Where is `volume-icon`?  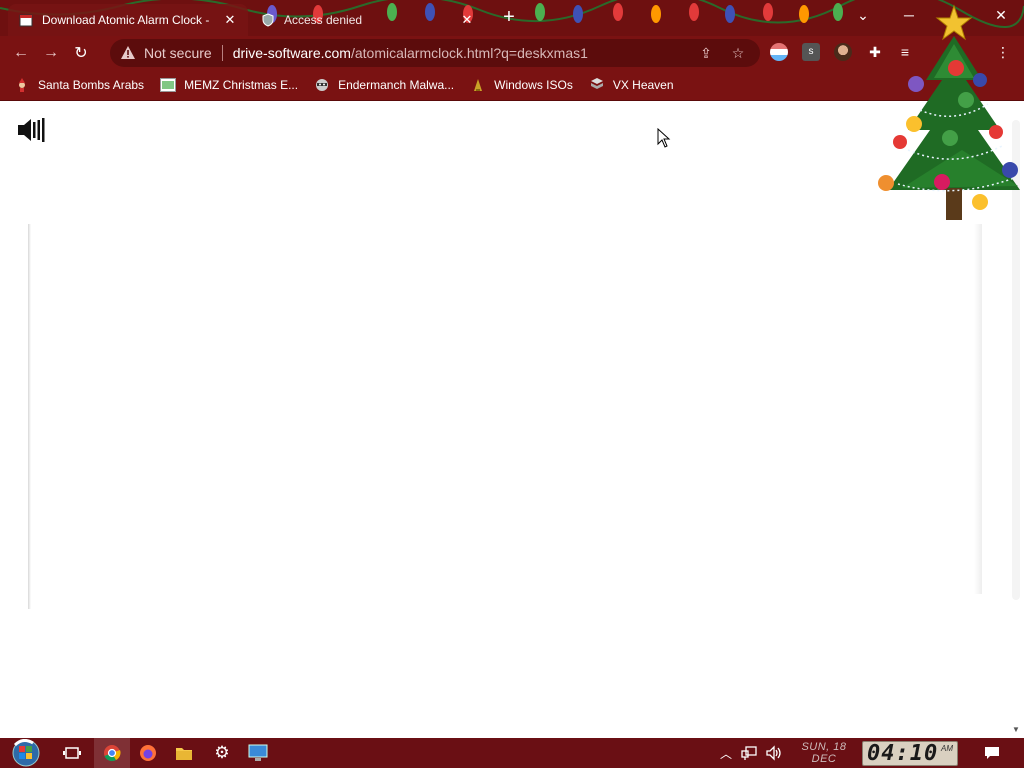
volume-icon is located at coordinates (773, 753).